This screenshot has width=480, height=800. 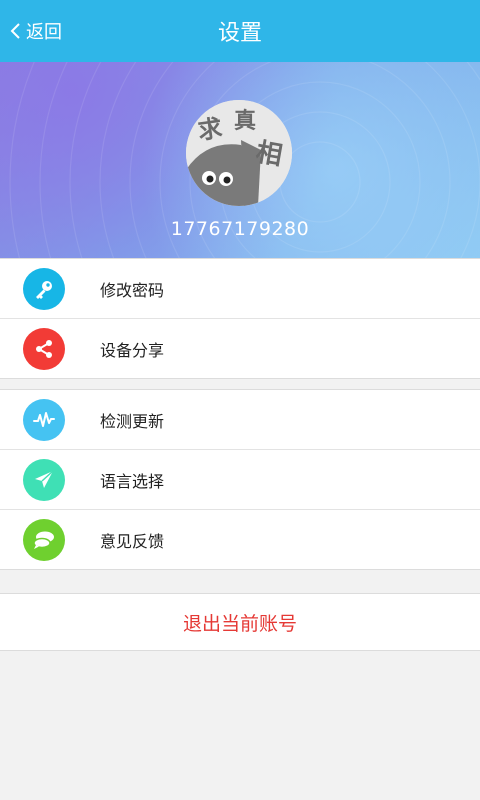 What do you see at coordinates (240, 622) in the screenshot?
I see `logout-button: 退出当前账号` at bounding box center [240, 622].